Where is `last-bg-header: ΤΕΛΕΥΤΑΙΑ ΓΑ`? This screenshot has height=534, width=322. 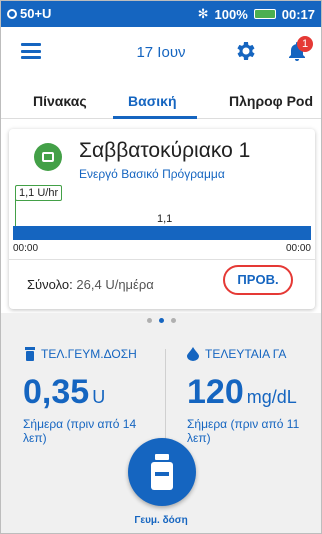 last-bg-header: ΤΕΛΕΥΤΑΙΑ ΓΑ is located at coordinates (236, 354).